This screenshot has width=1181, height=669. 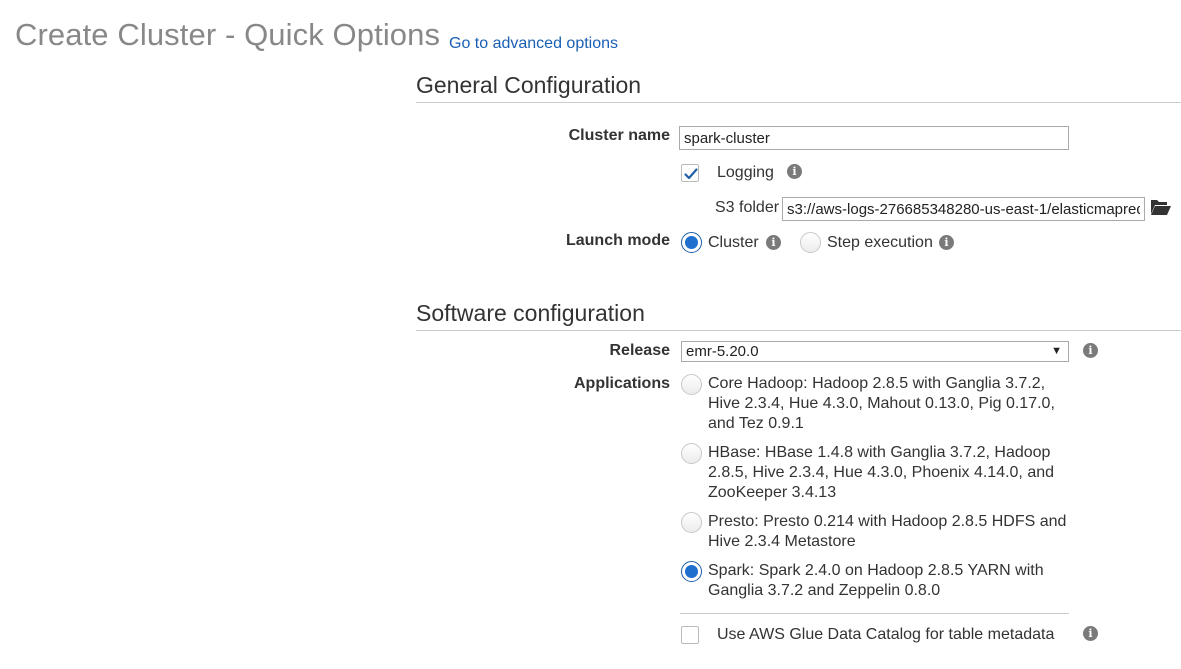 I want to click on cluster-name-input, so click(x=874, y=138).